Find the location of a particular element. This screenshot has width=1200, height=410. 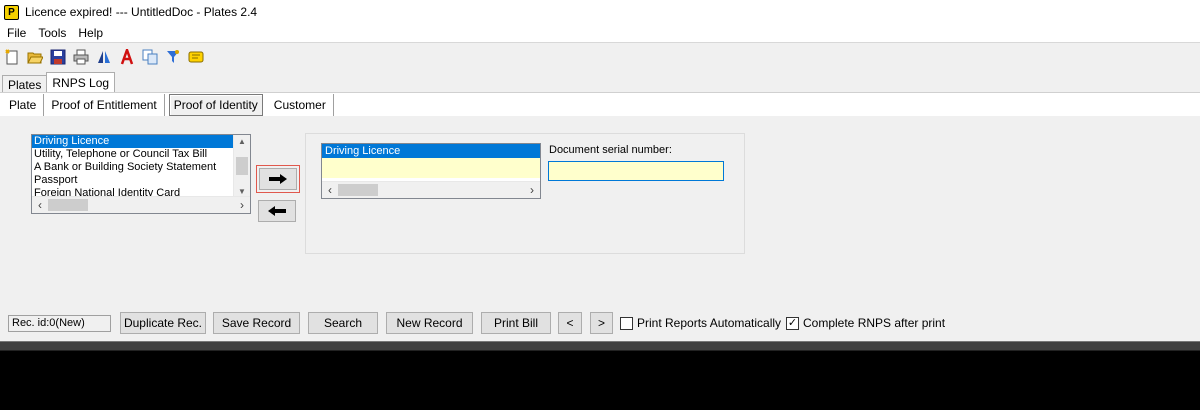

tab-proof-of-entitlement: Proof of Entitlement is located at coordinates (104, 104).